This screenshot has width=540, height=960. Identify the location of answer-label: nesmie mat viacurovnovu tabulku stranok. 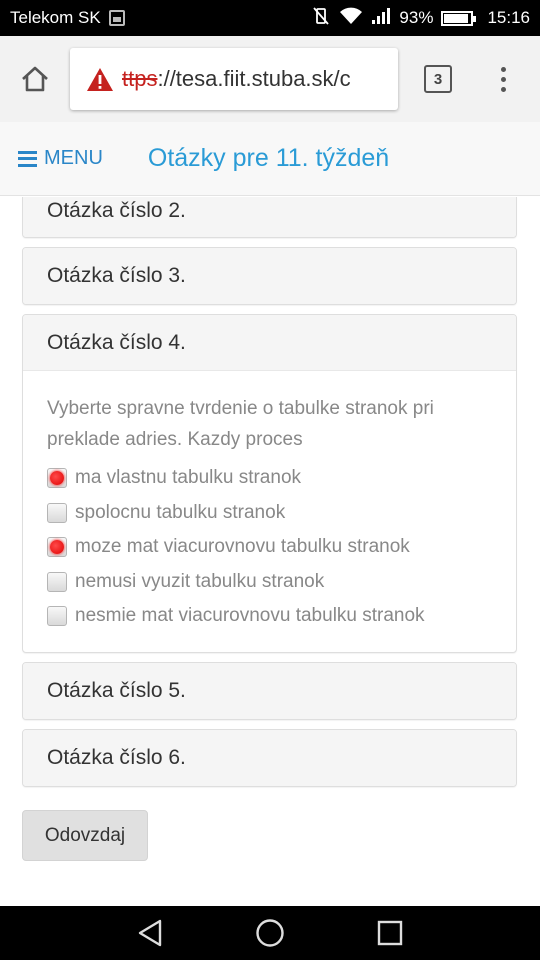
(250, 616).